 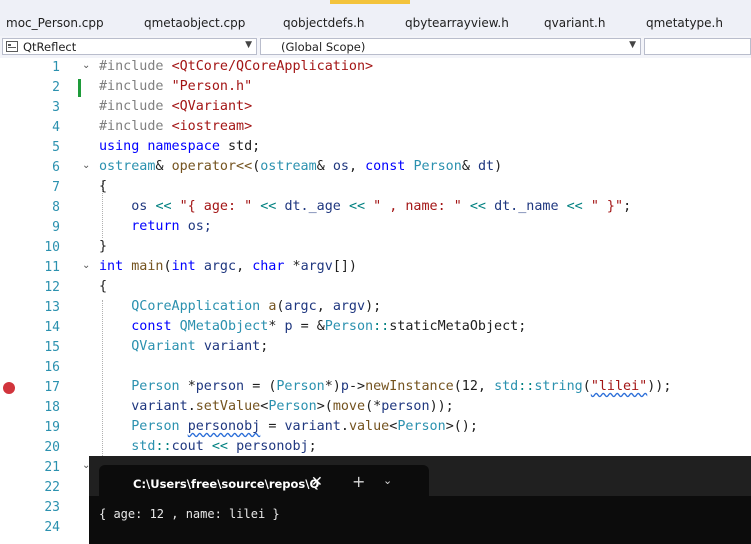 What do you see at coordinates (375, 348) in the screenshot?
I see `code-line-15: 15 QVariant variant;` at bounding box center [375, 348].